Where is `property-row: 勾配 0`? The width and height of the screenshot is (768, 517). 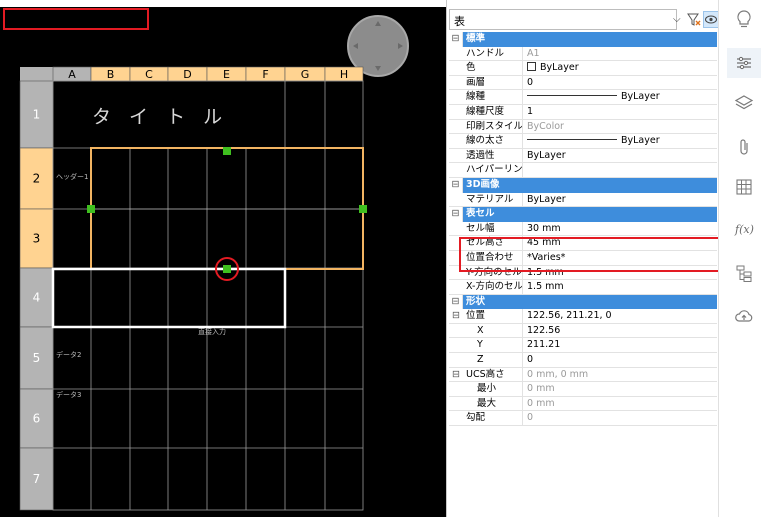
property-row: 勾配 0 is located at coordinates (583, 419).